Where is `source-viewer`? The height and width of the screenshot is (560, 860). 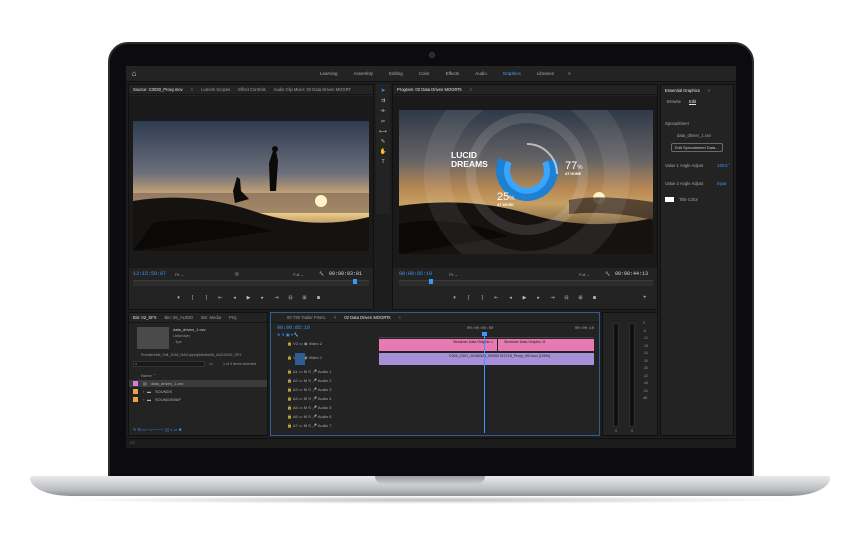 source-viewer is located at coordinates (251, 182).